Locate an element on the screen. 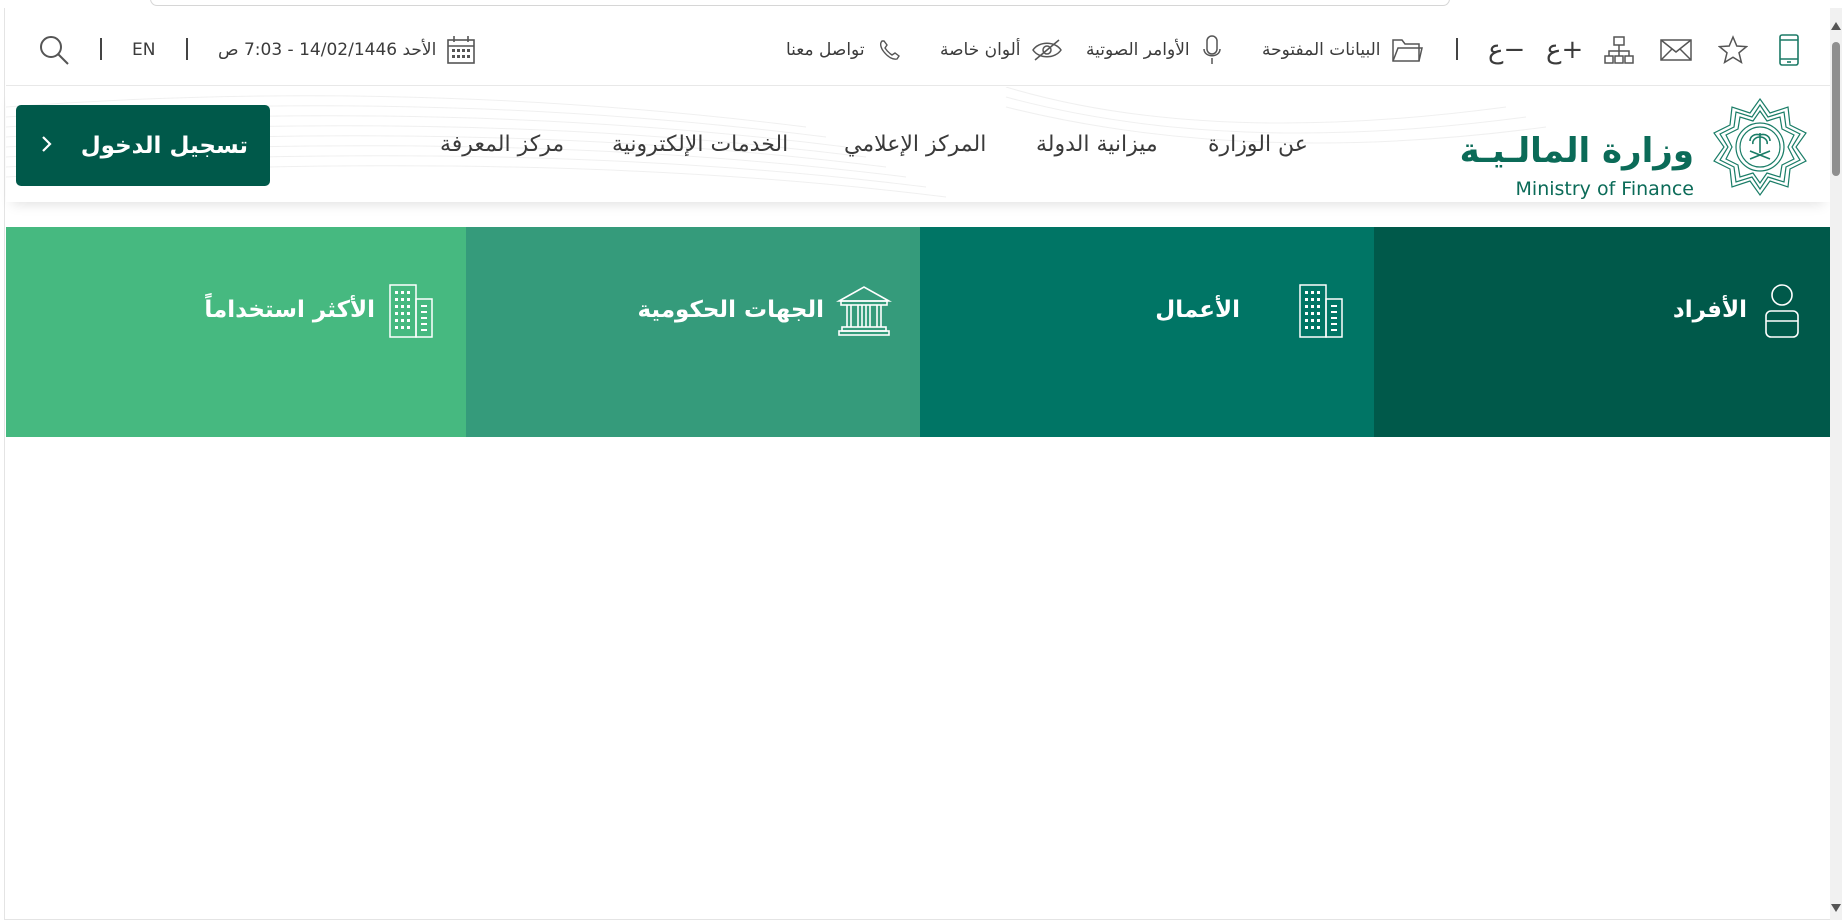  sitemap-icon is located at coordinates (1619, 50).